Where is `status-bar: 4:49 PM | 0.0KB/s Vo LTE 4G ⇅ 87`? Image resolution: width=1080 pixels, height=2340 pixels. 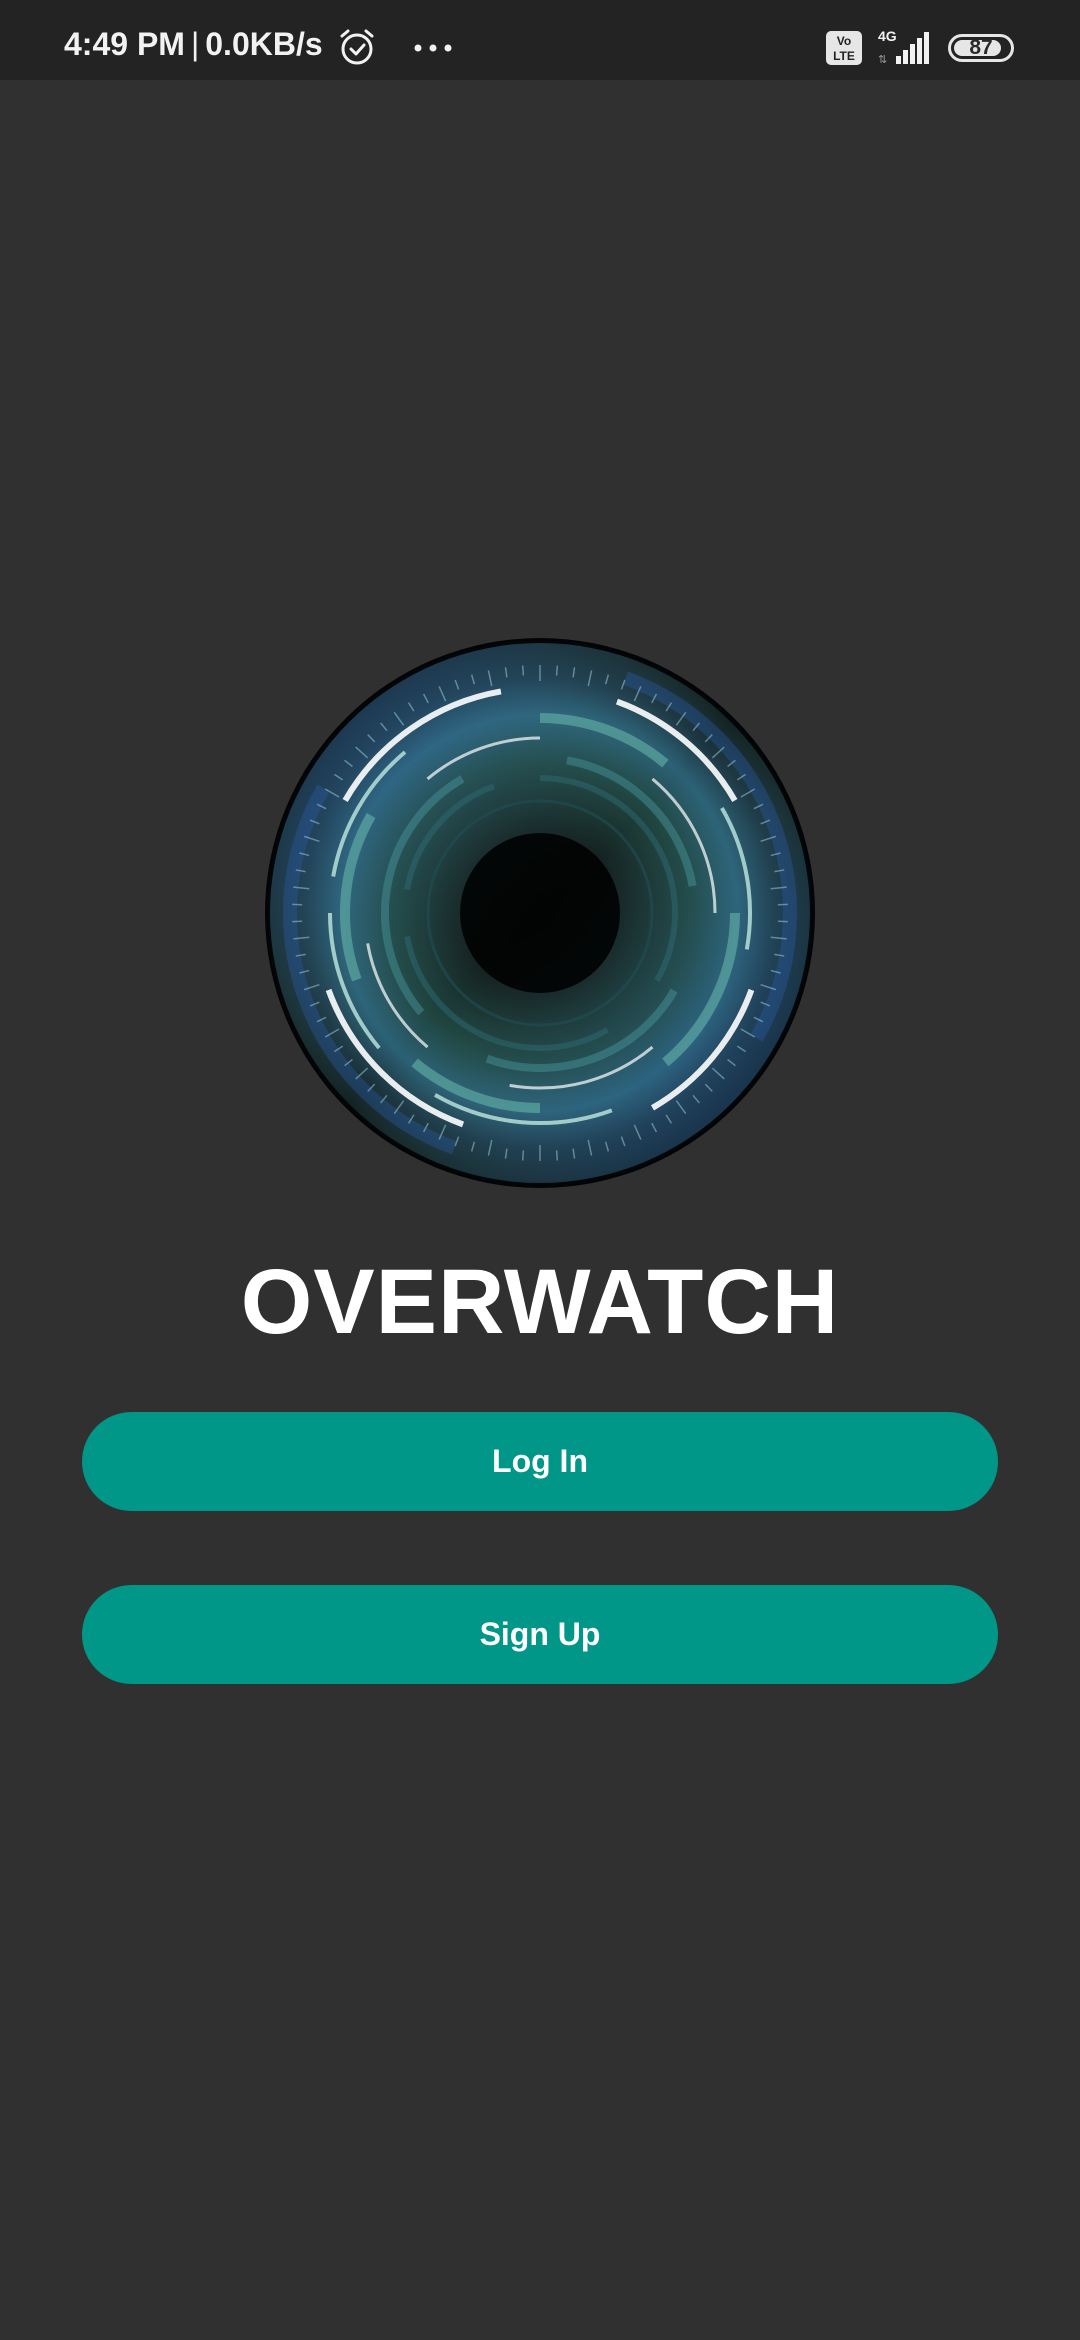 status-bar: 4:49 PM | 0.0KB/s Vo LTE 4G ⇅ 87 is located at coordinates (540, 40).